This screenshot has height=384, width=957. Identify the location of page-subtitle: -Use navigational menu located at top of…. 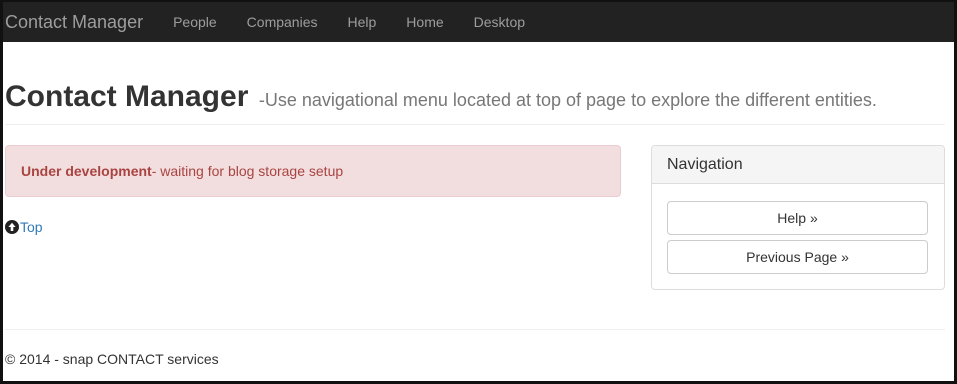
(567, 100).